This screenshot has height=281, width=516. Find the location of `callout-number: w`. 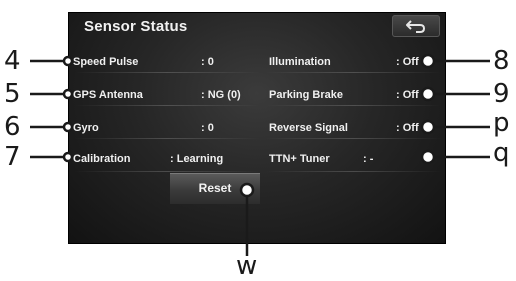

callout-number: w is located at coordinates (247, 266).